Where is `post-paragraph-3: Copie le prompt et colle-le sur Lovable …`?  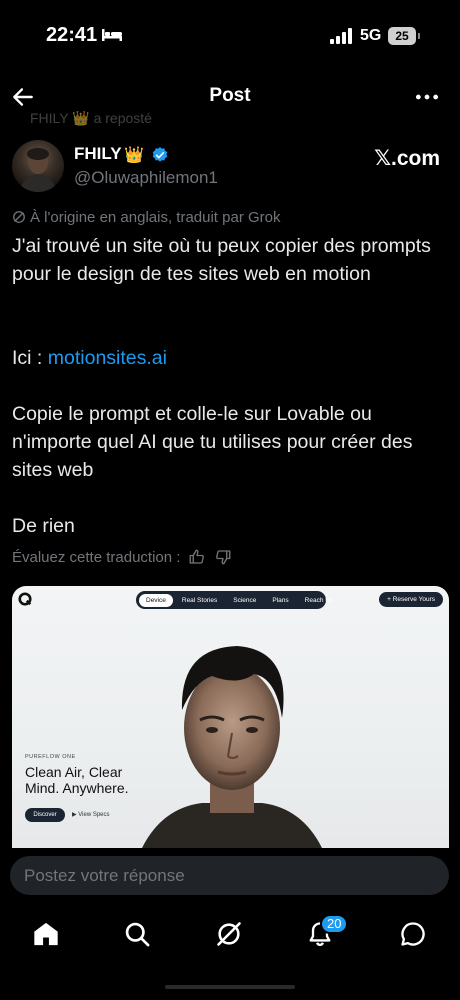 post-paragraph-3: Copie le prompt et colle-le sur Lovable … is located at coordinates (212, 442).